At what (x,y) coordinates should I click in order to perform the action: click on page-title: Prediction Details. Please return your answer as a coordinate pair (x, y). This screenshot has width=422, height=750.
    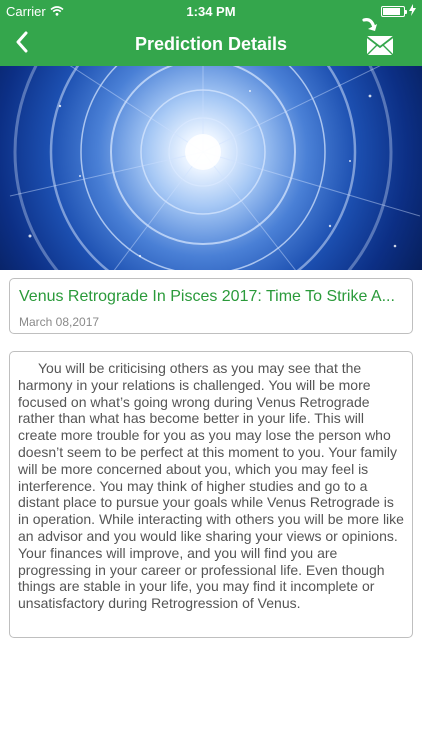
    Looking at the image, I should click on (211, 44).